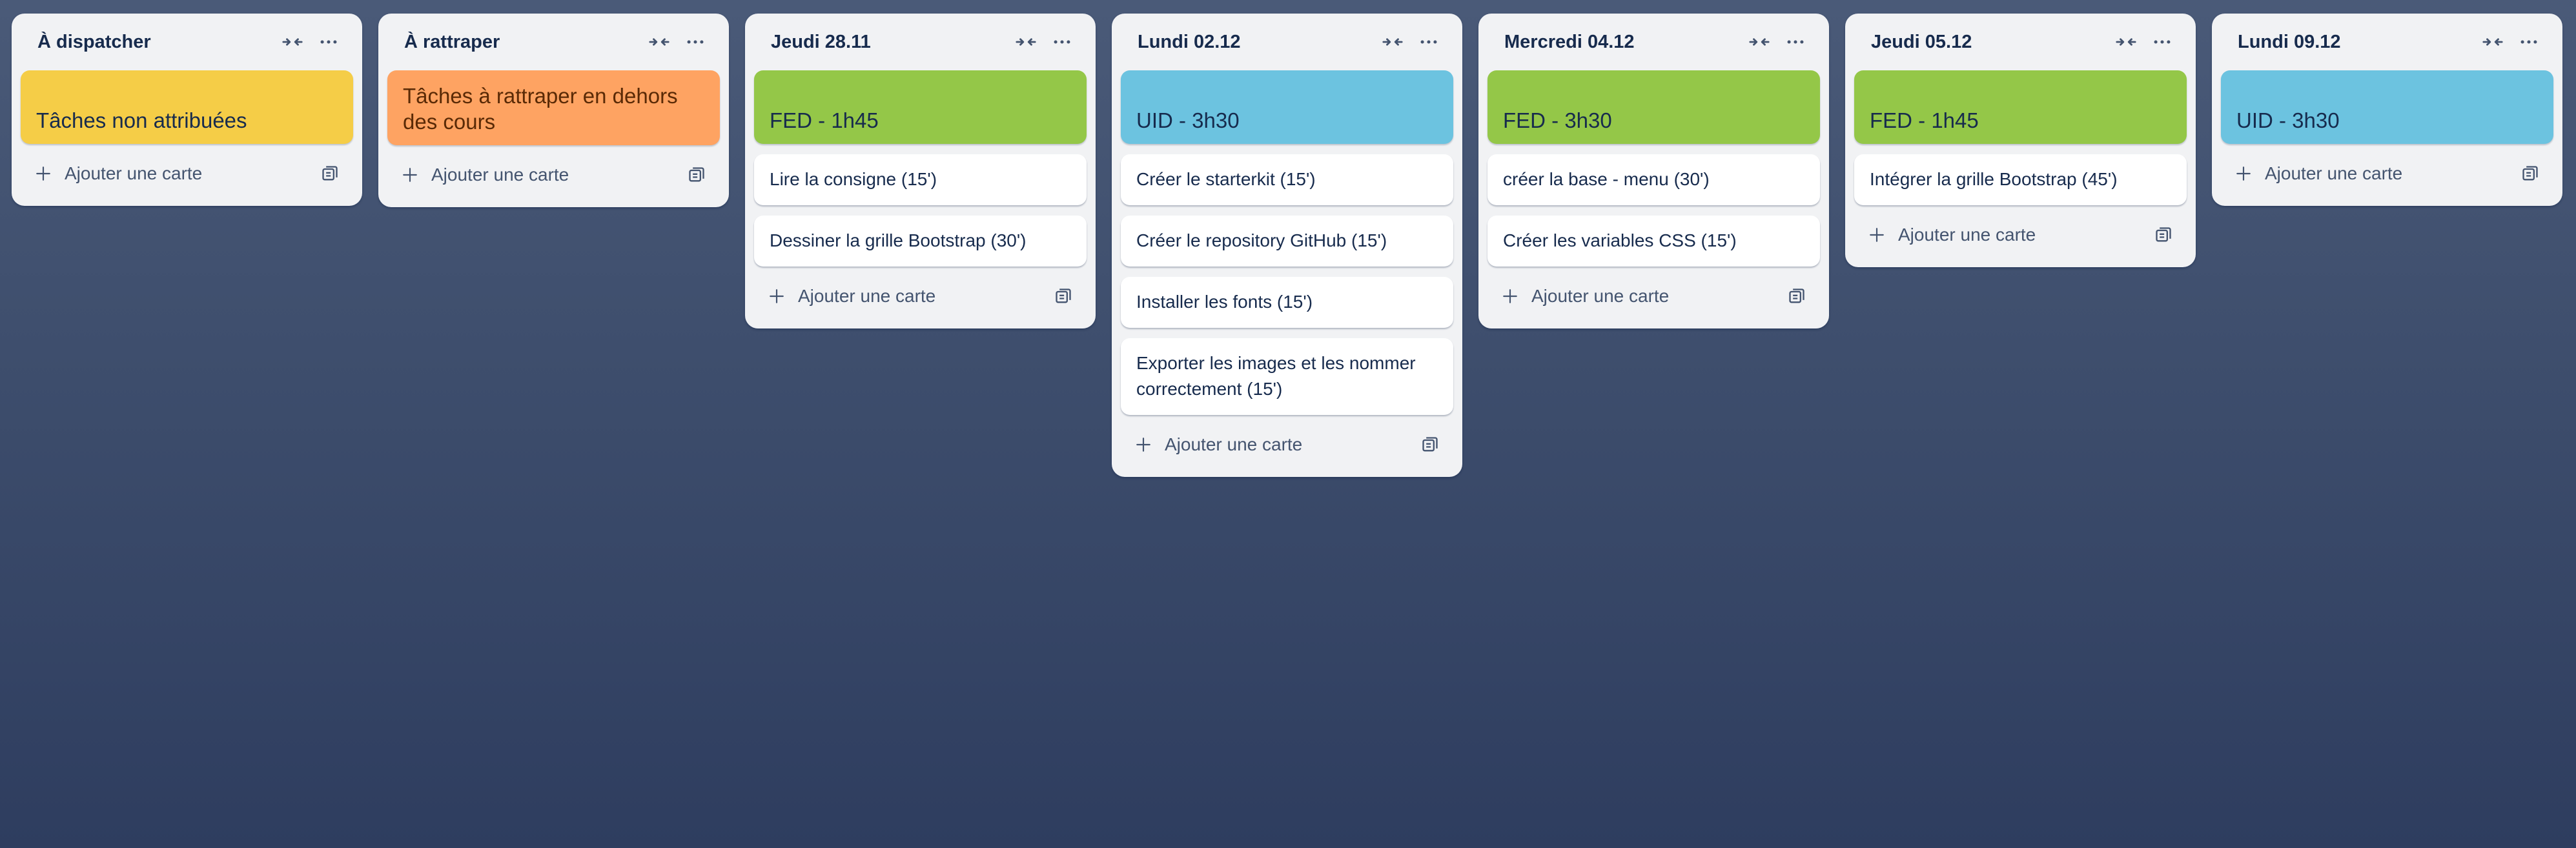  I want to click on card-title: créer la base - menu (30'), so click(1607, 179).